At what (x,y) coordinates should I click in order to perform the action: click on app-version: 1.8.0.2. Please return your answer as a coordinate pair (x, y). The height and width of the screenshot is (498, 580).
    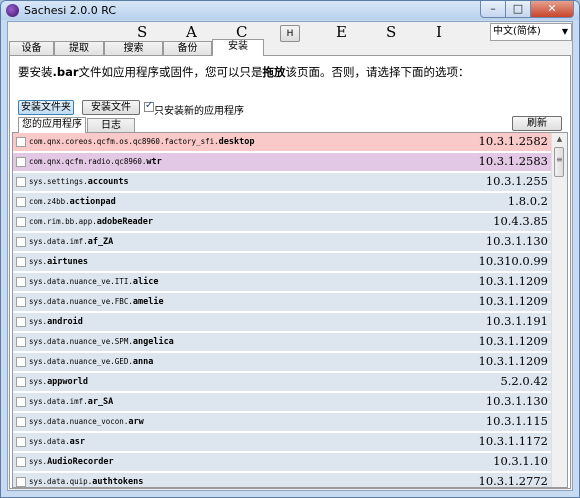
    Looking at the image, I should click on (527, 201).